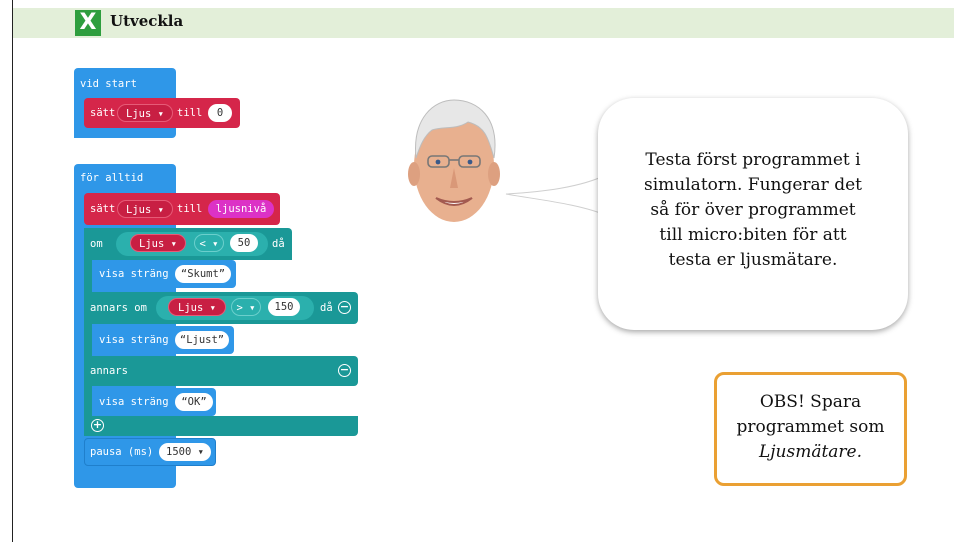  Describe the element at coordinates (96, 244) in the screenshot. I see `if-keyword: om` at that location.